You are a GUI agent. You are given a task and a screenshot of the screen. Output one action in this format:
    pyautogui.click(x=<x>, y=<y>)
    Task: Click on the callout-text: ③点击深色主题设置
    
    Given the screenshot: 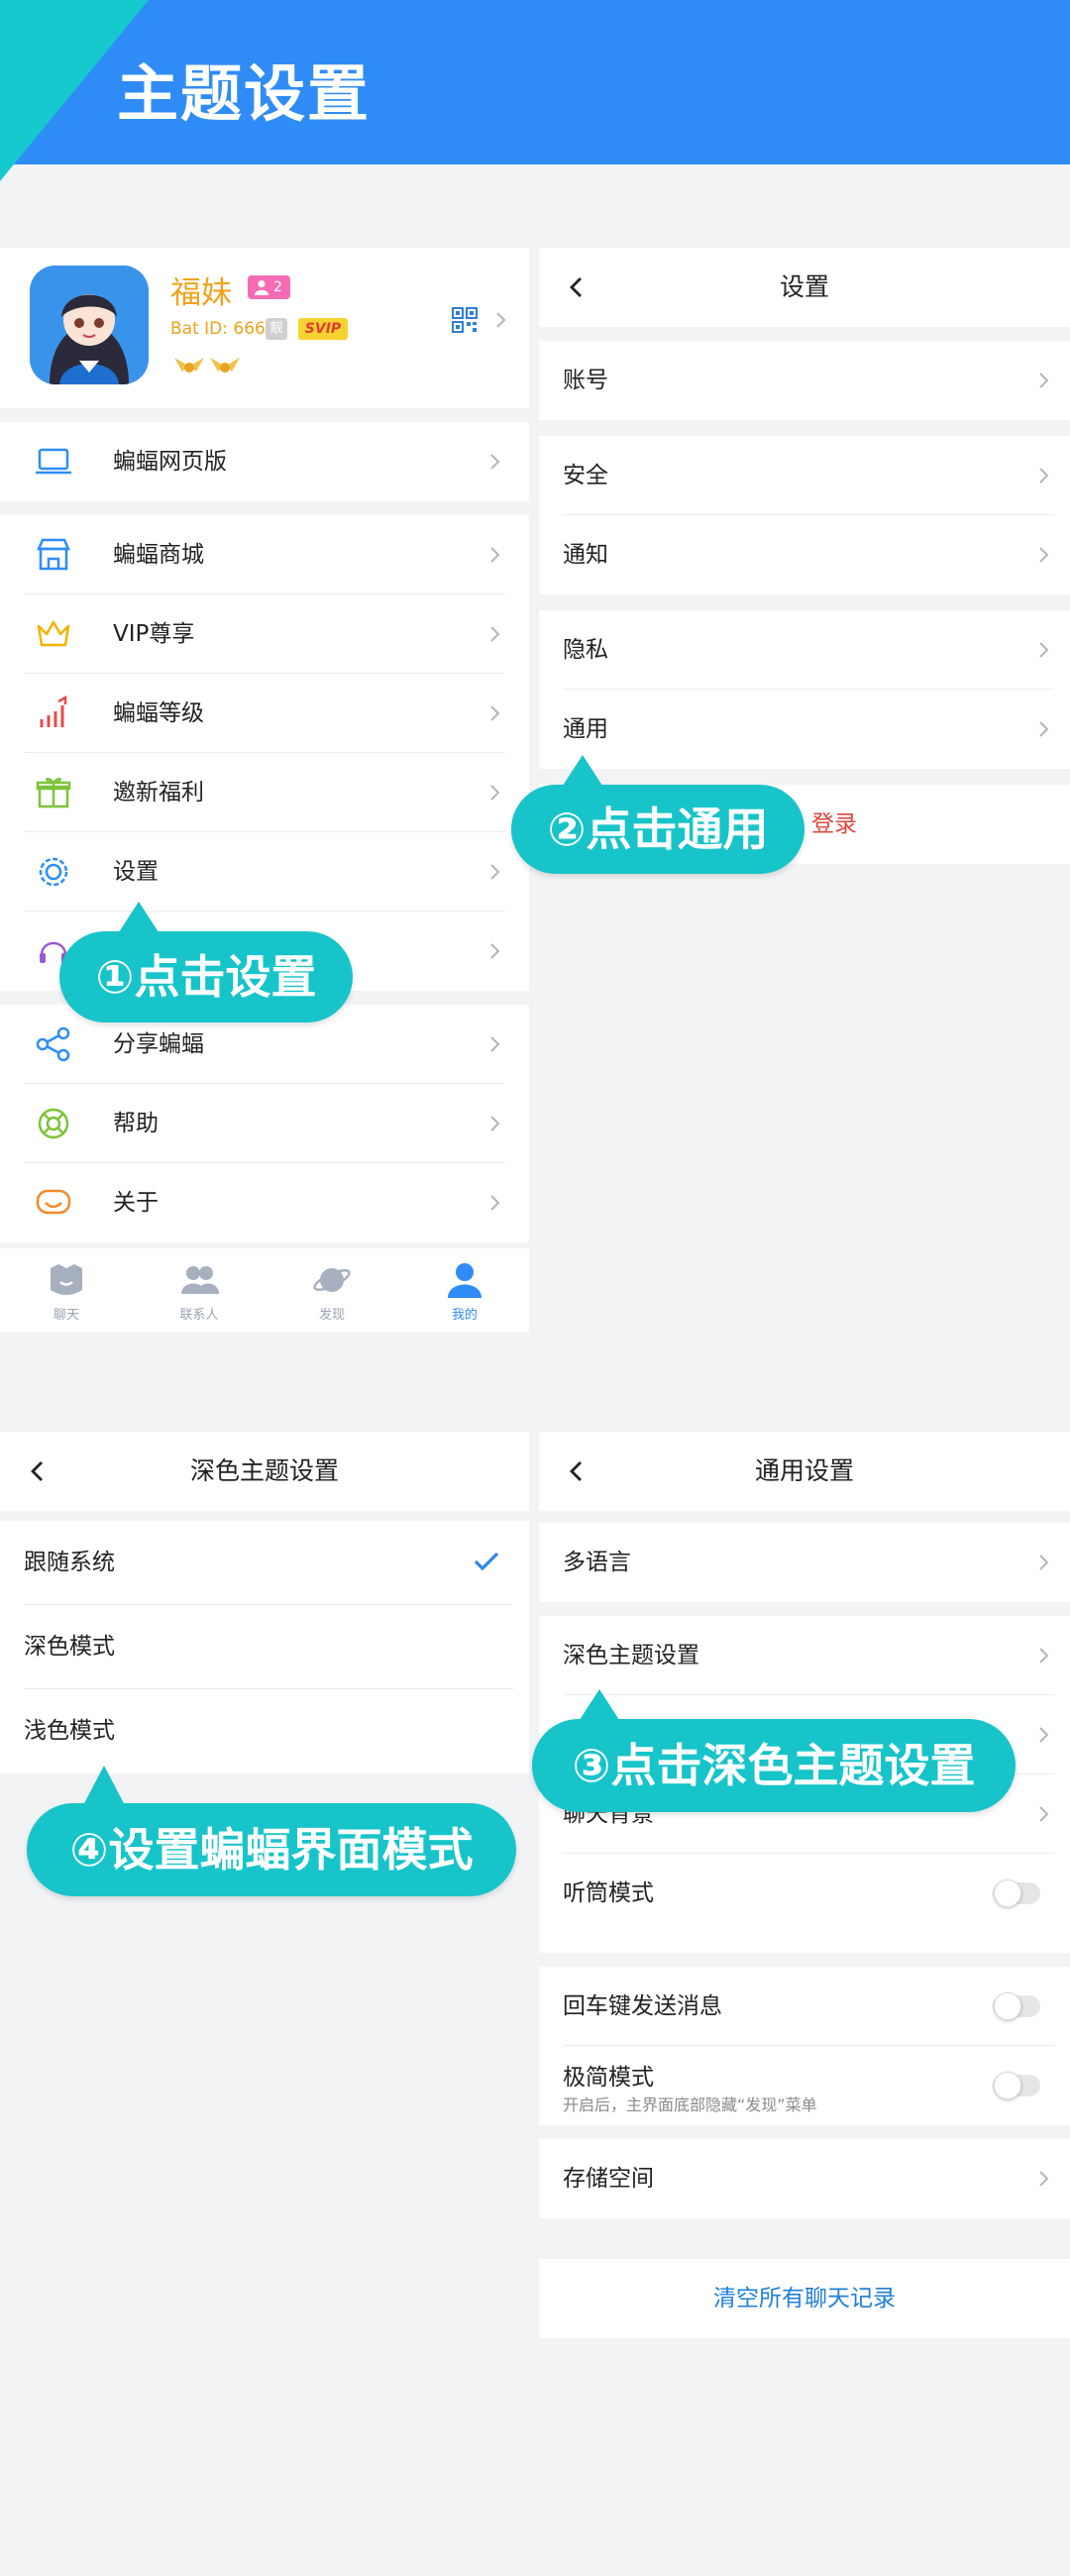 What is the action you would take?
    pyautogui.click(x=774, y=1765)
    